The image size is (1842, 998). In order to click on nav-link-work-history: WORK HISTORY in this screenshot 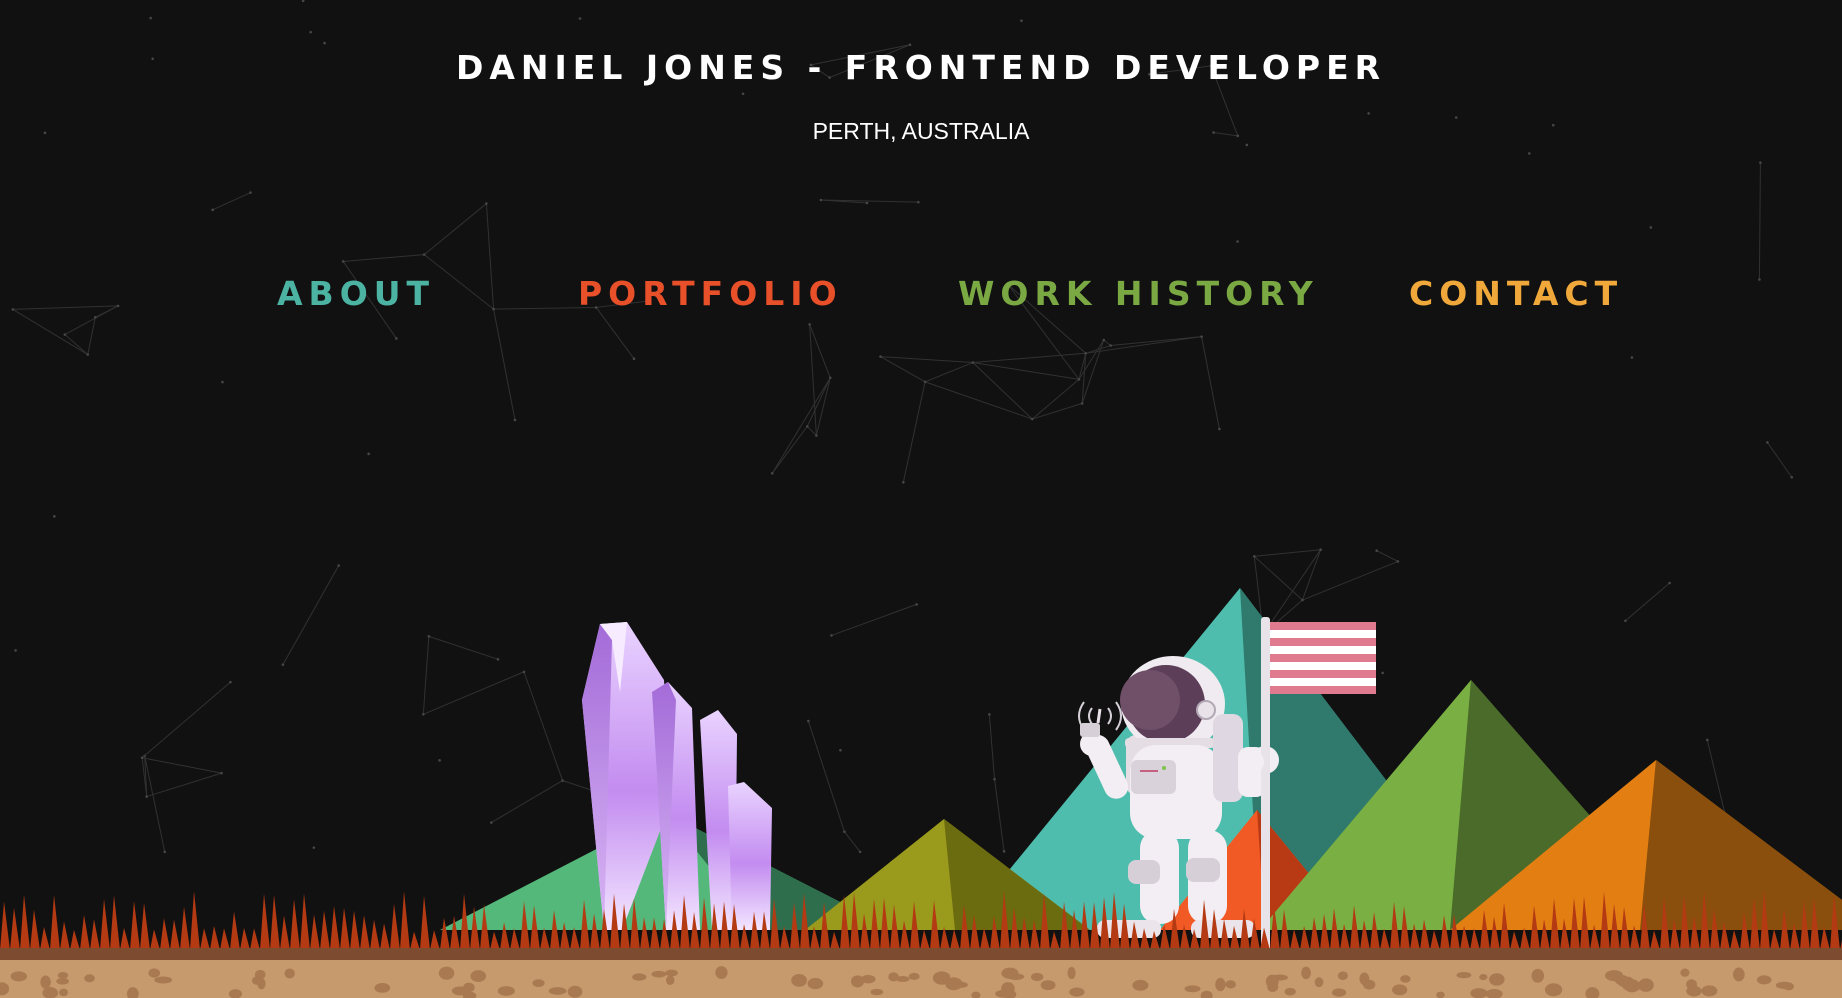, I will do `click(1138, 294)`.